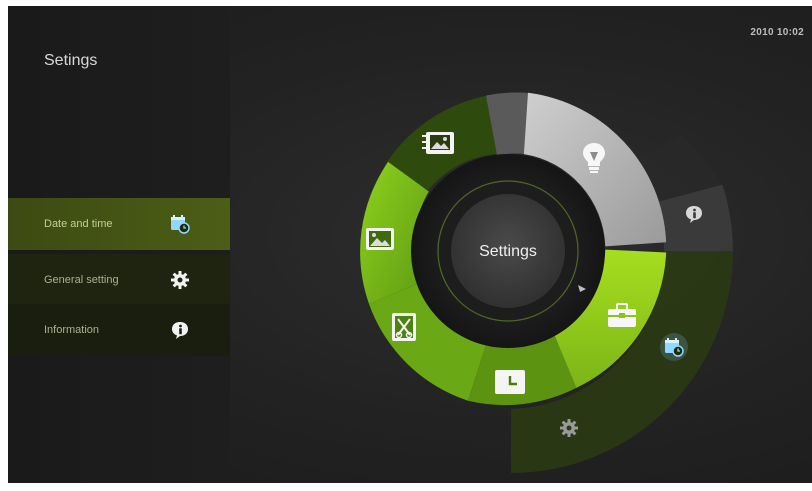 The height and width of the screenshot is (491, 812). I want to click on center-title: Settings, so click(508, 251).